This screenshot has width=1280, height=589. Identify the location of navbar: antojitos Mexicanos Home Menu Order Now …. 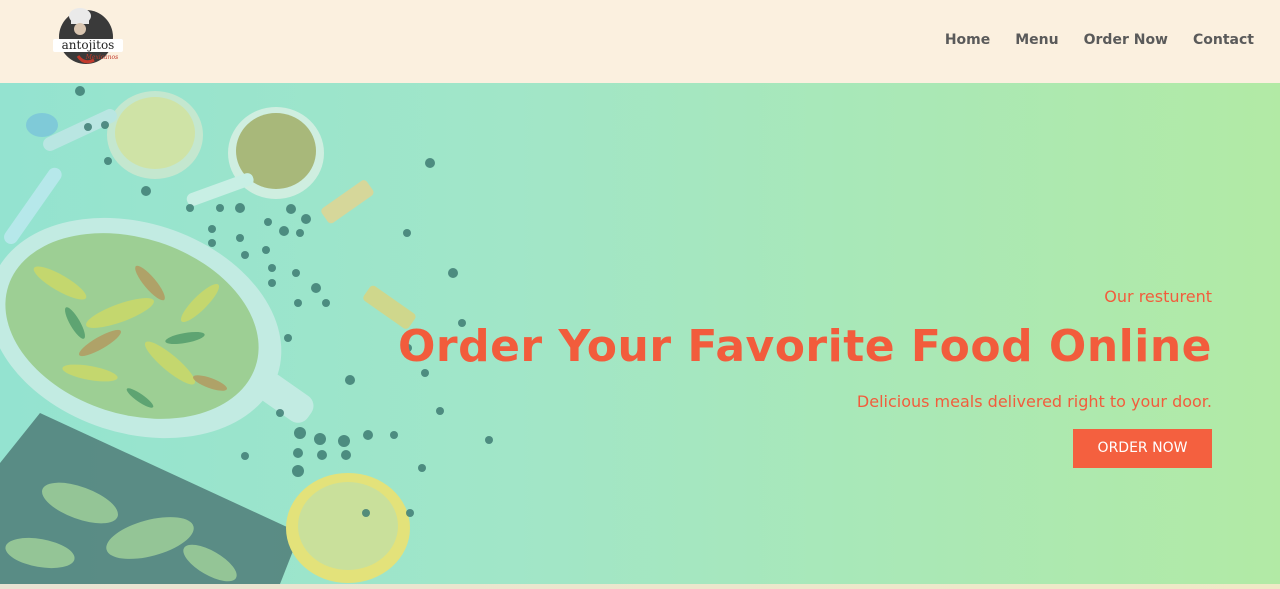
(640, 41).